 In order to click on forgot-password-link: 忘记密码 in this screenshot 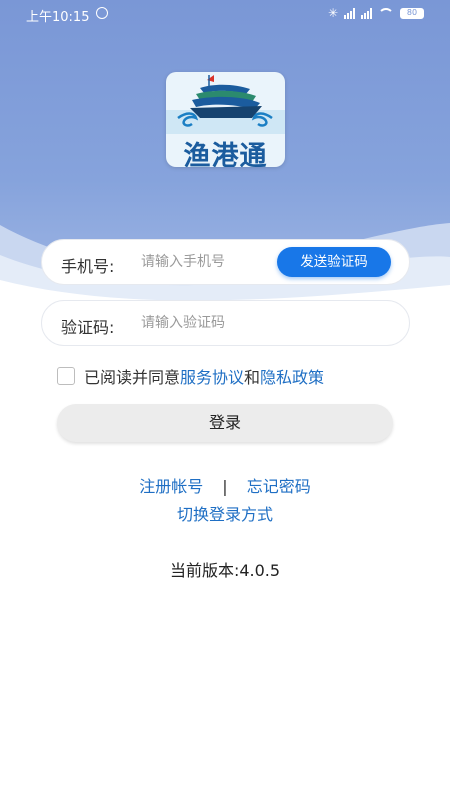, I will do `click(279, 486)`.